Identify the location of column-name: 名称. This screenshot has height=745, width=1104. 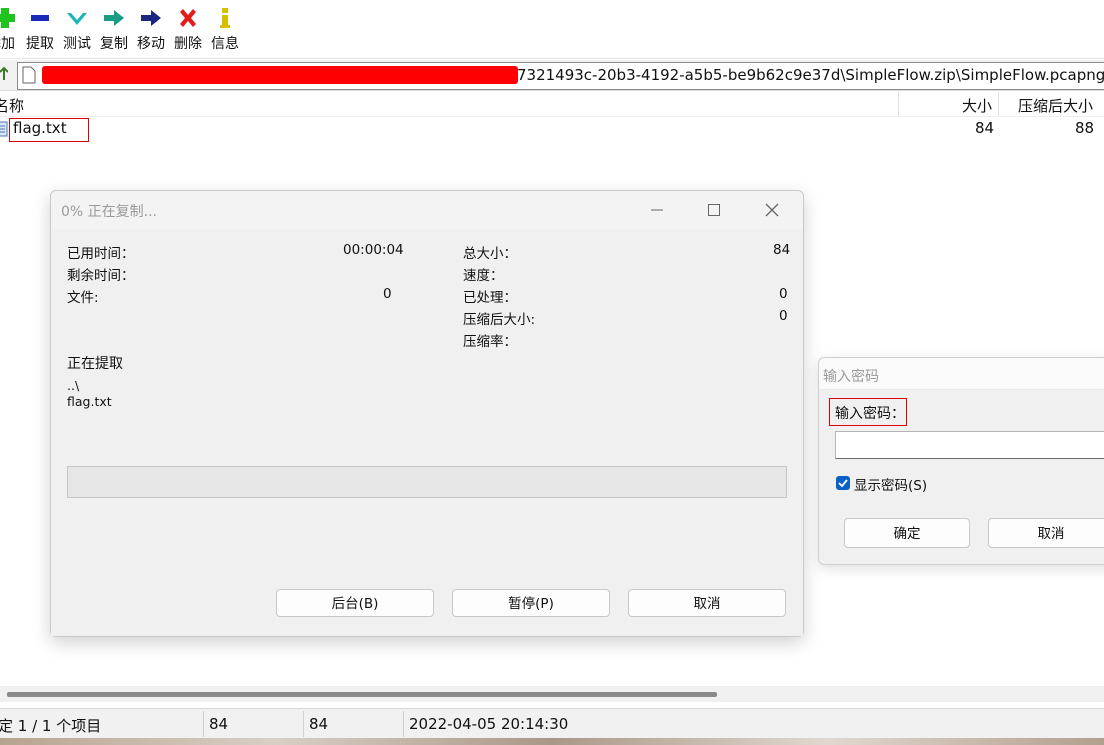
(12, 105).